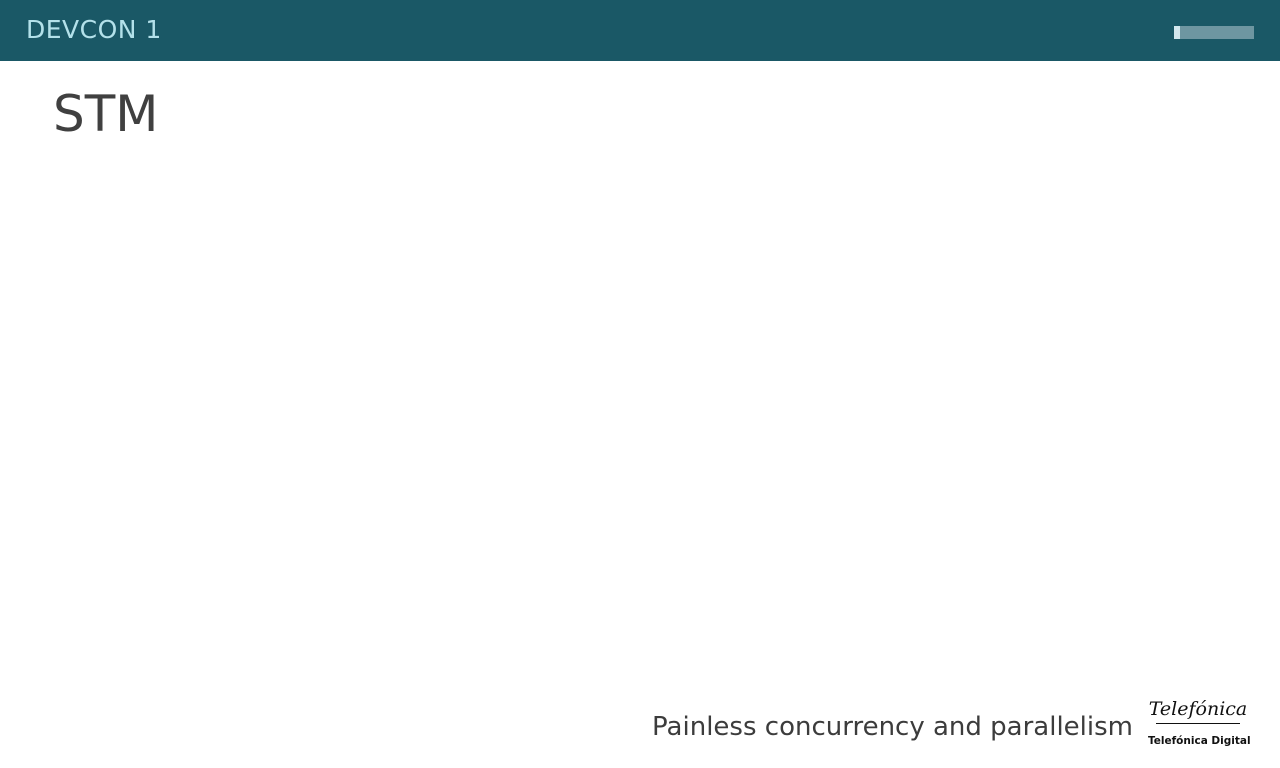 Image resolution: width=1280 pixels, height=768 pixels. What do you see at coordinates (106, 114) in the screenshot?
I see `slide-title: STM` at bounding box center [106, 114].